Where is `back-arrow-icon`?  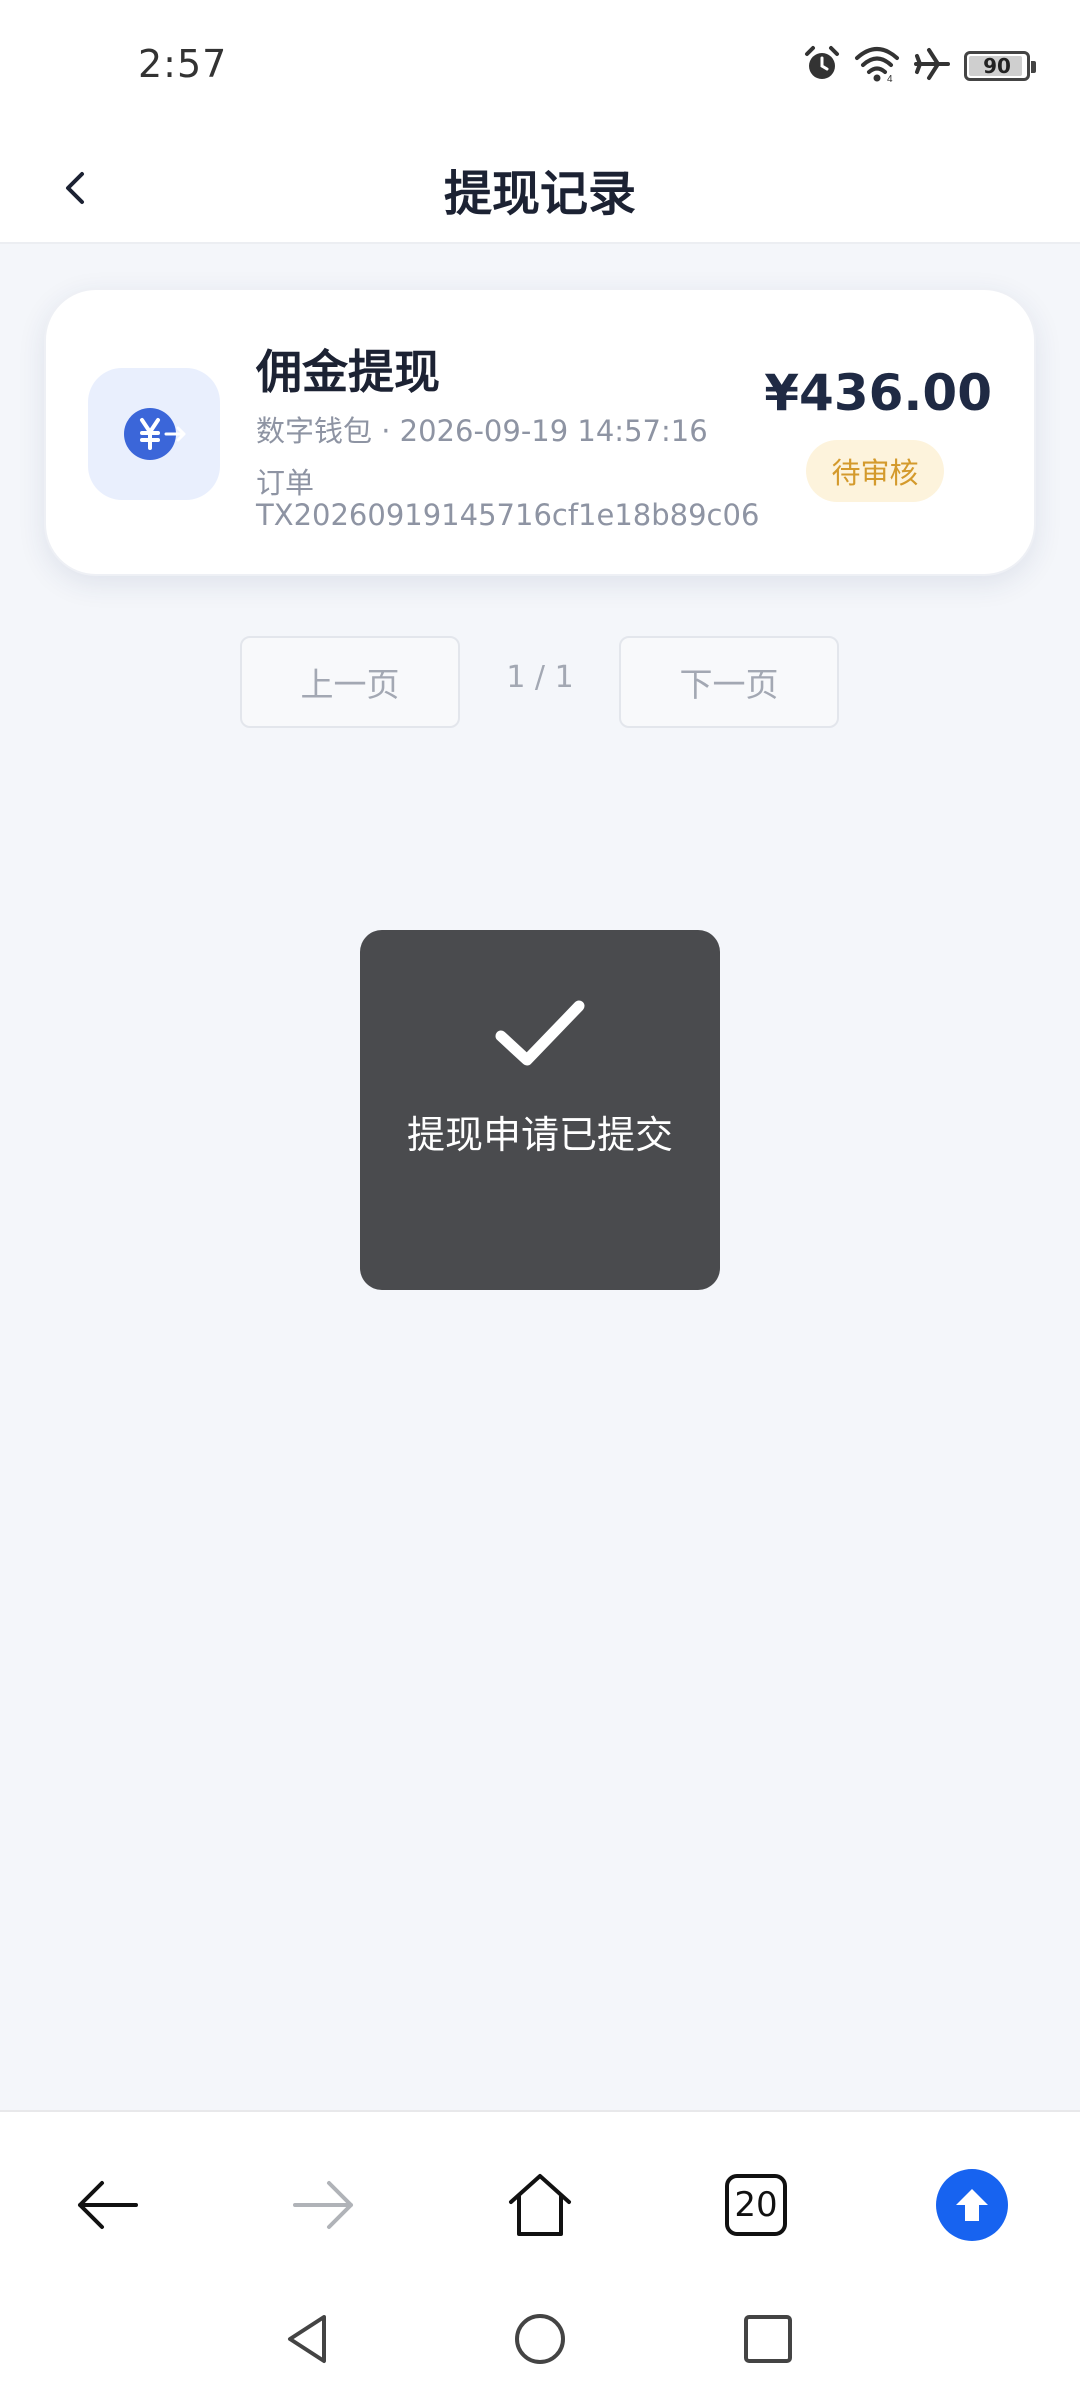 back-arrow-icon is located at coordinates (107, 2205).